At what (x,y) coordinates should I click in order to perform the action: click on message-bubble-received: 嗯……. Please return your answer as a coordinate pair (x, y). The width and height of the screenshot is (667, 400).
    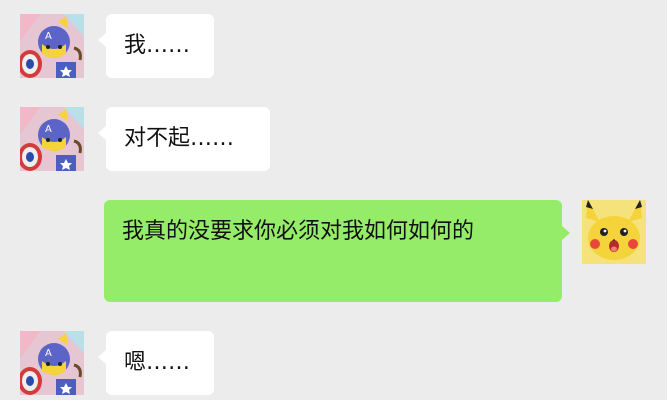
    Looking at the image, I should click on (156, 363).